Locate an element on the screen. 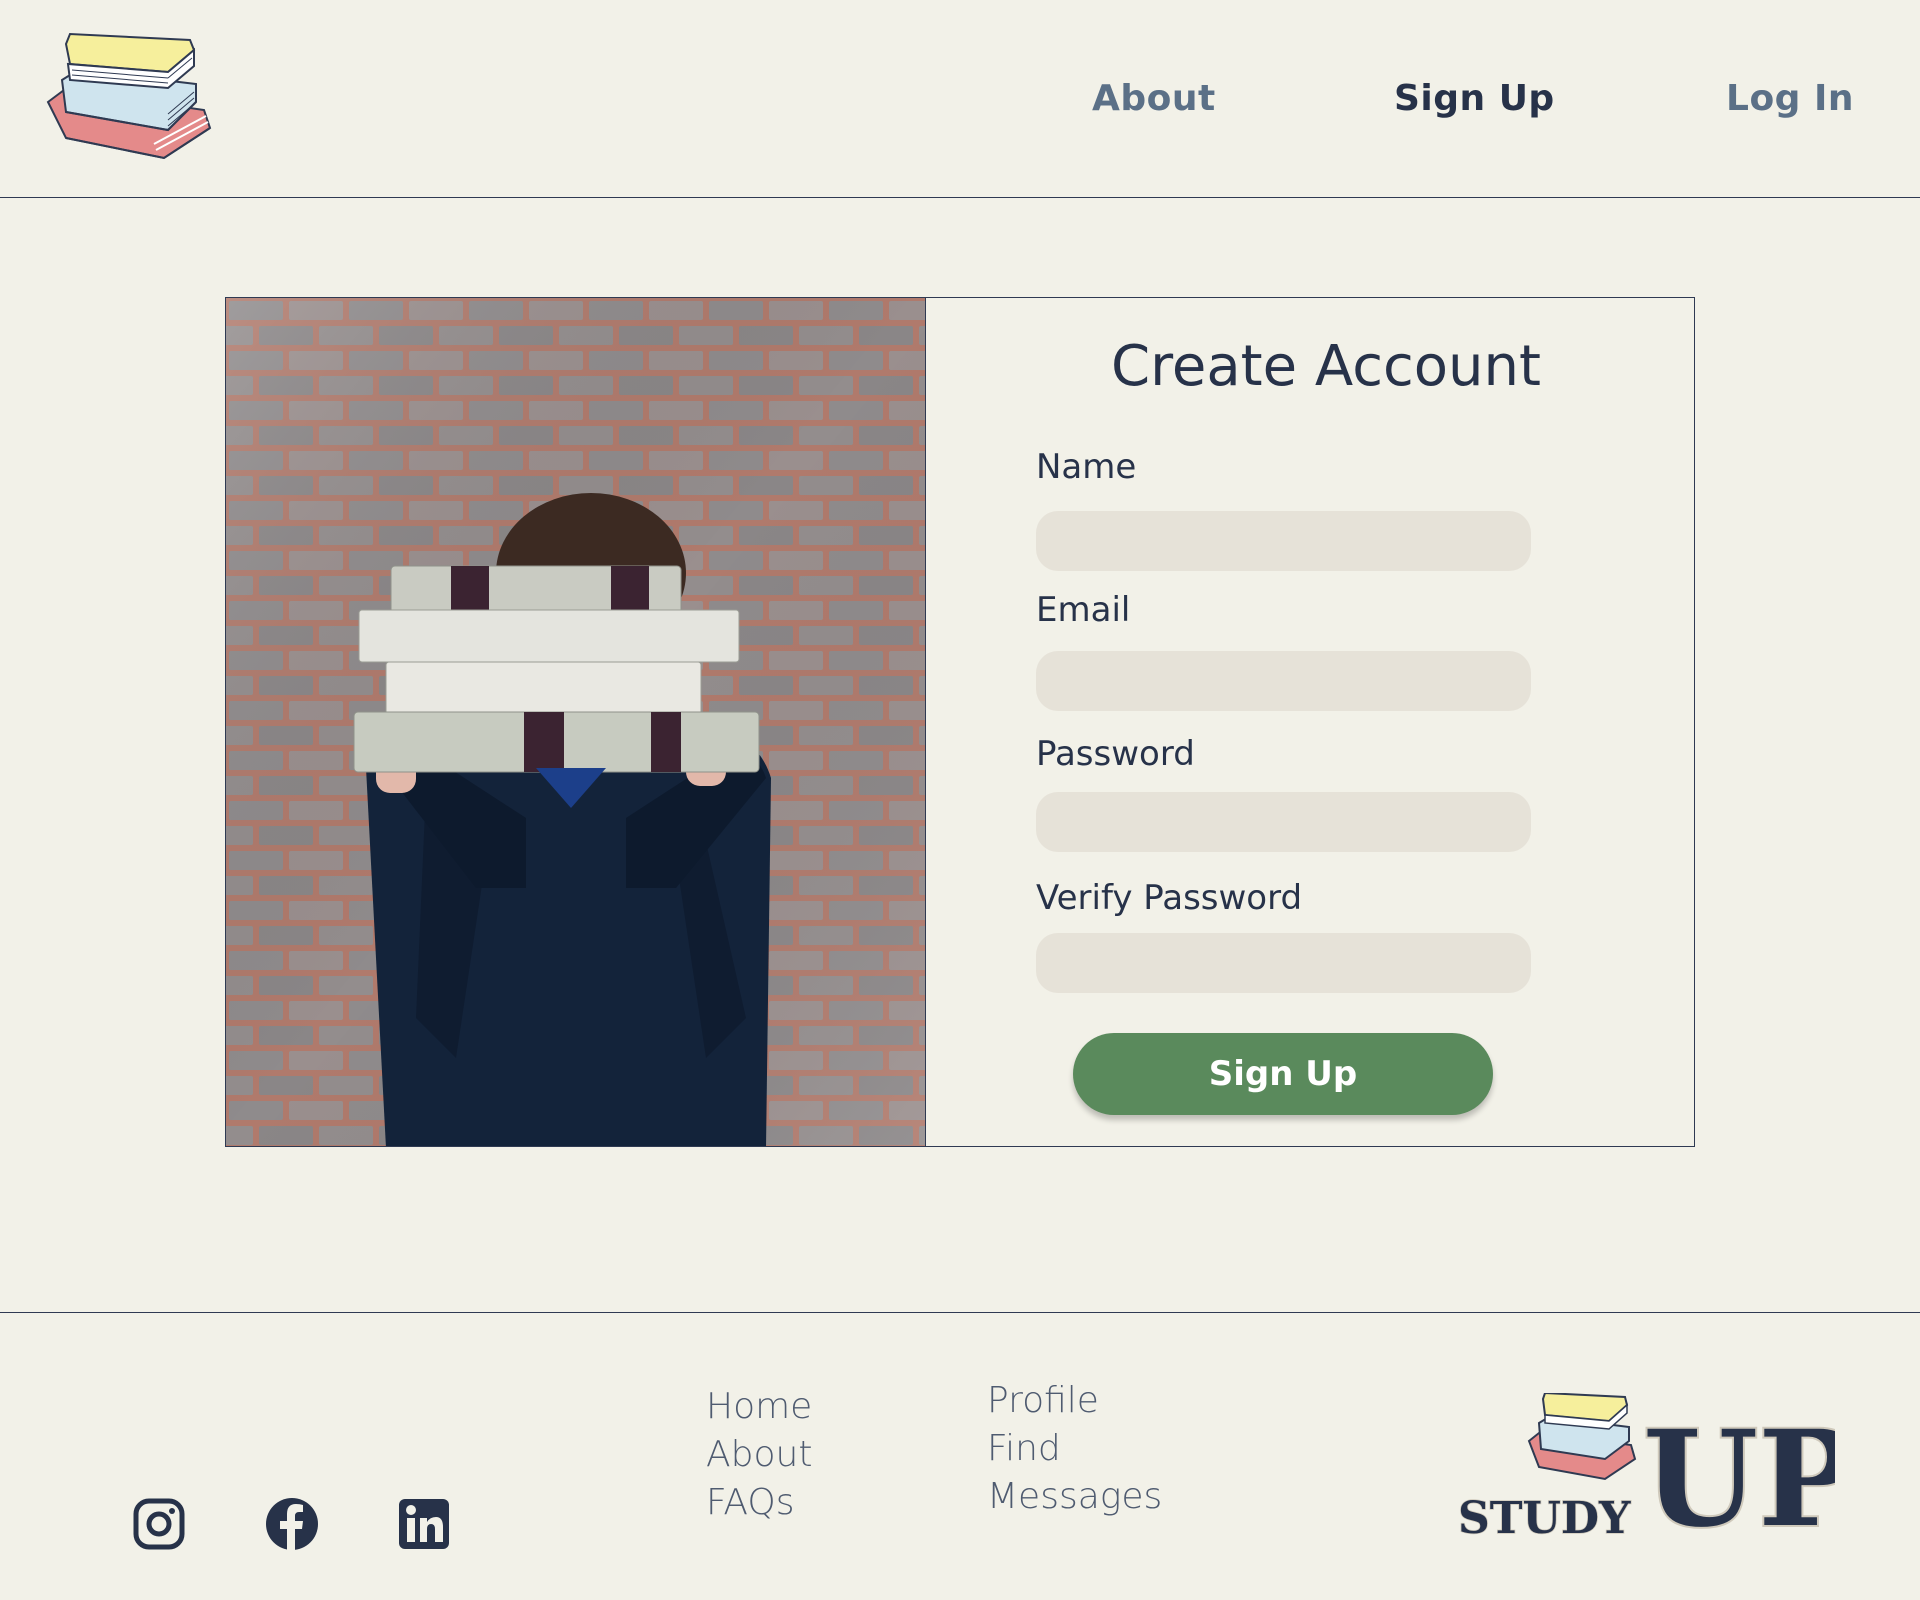  books-logo-icon is located at coordinates (130, 100).